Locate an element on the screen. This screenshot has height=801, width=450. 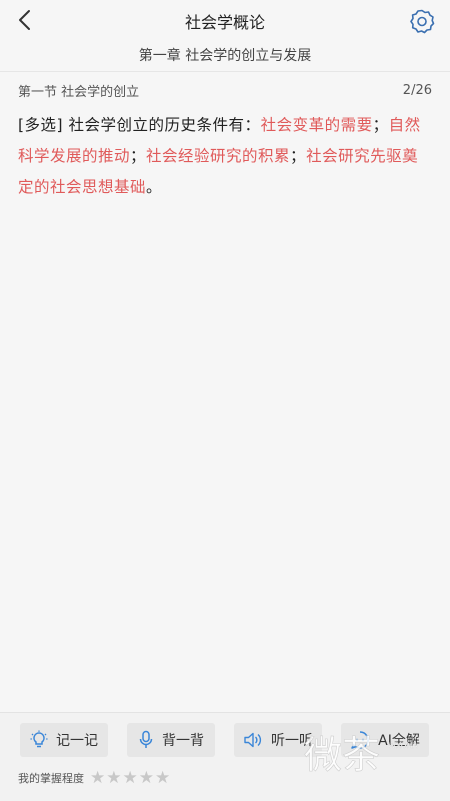
star-rating: ★ ★ ★ ★ ★ is located at coordinates (130, 778).